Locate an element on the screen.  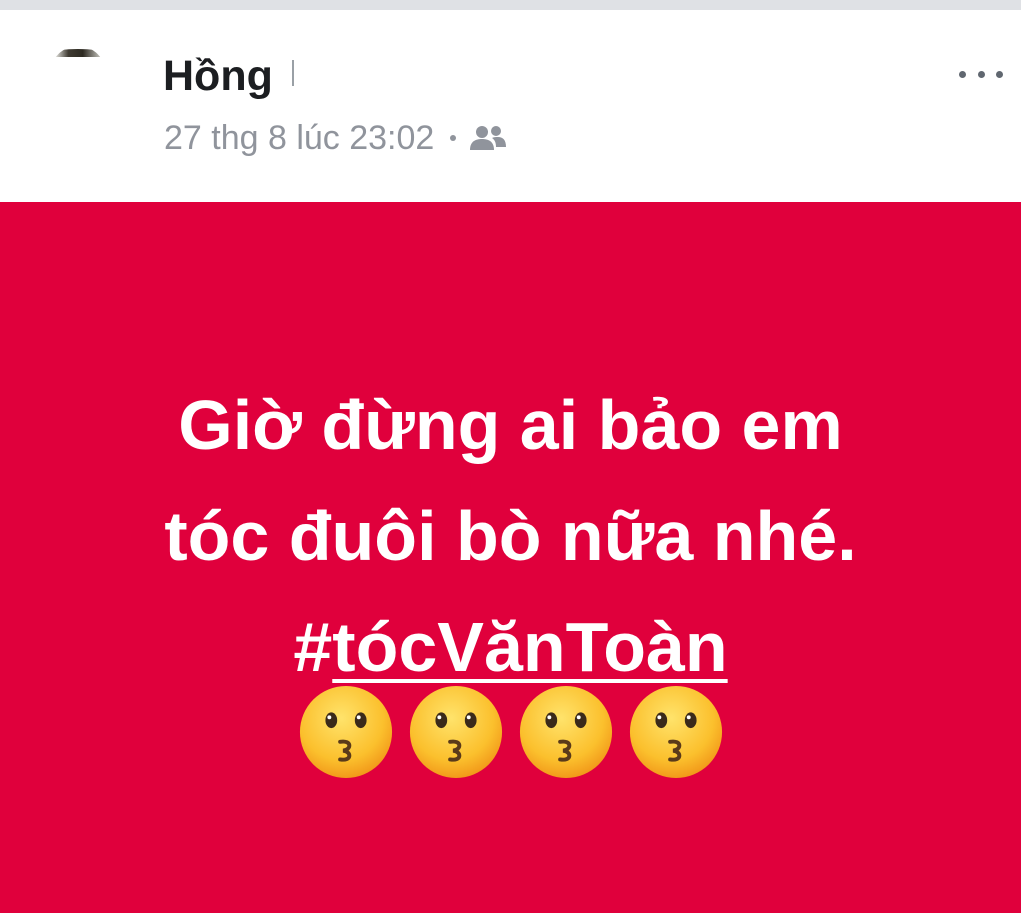
friends-icon is located at coordinates (488, 138).